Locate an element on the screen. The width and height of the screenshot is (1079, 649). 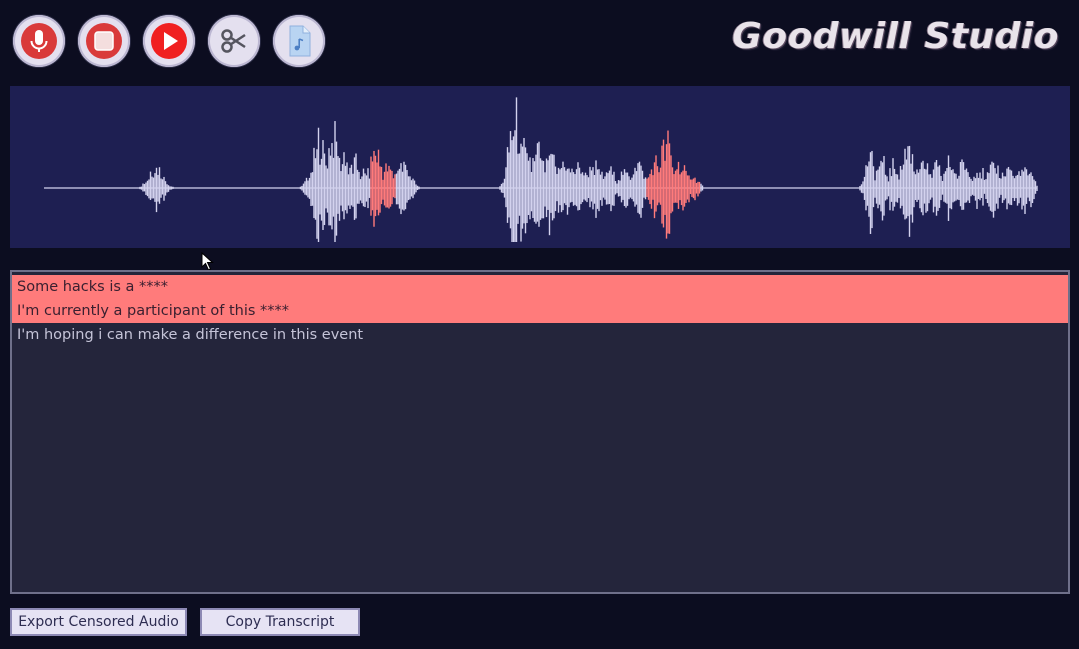
play-button is located at coordinates (169, 41).